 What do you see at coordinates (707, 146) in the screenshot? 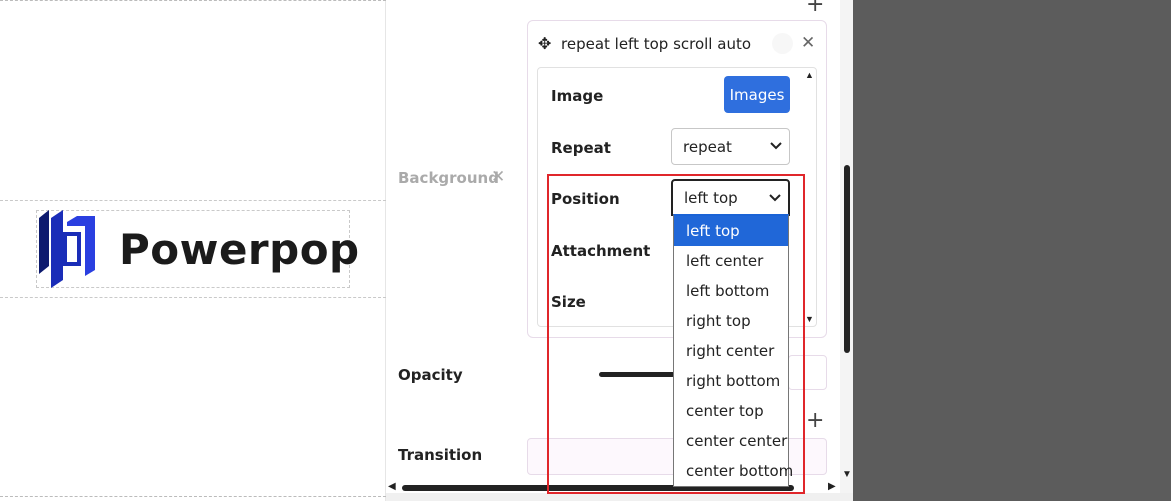
I see `repeat-select-value: repeat` at bounding box center [707, 146].